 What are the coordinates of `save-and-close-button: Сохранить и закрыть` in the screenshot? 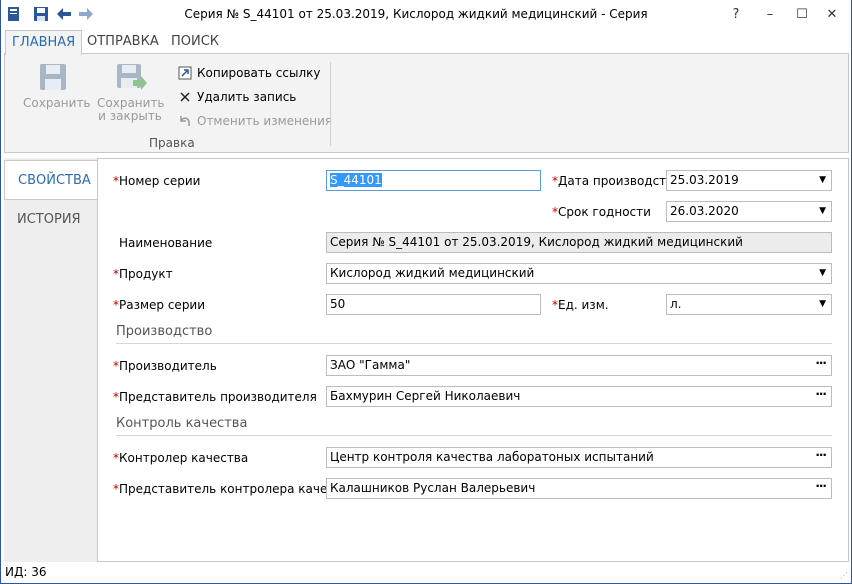 It's located at (131, 92).